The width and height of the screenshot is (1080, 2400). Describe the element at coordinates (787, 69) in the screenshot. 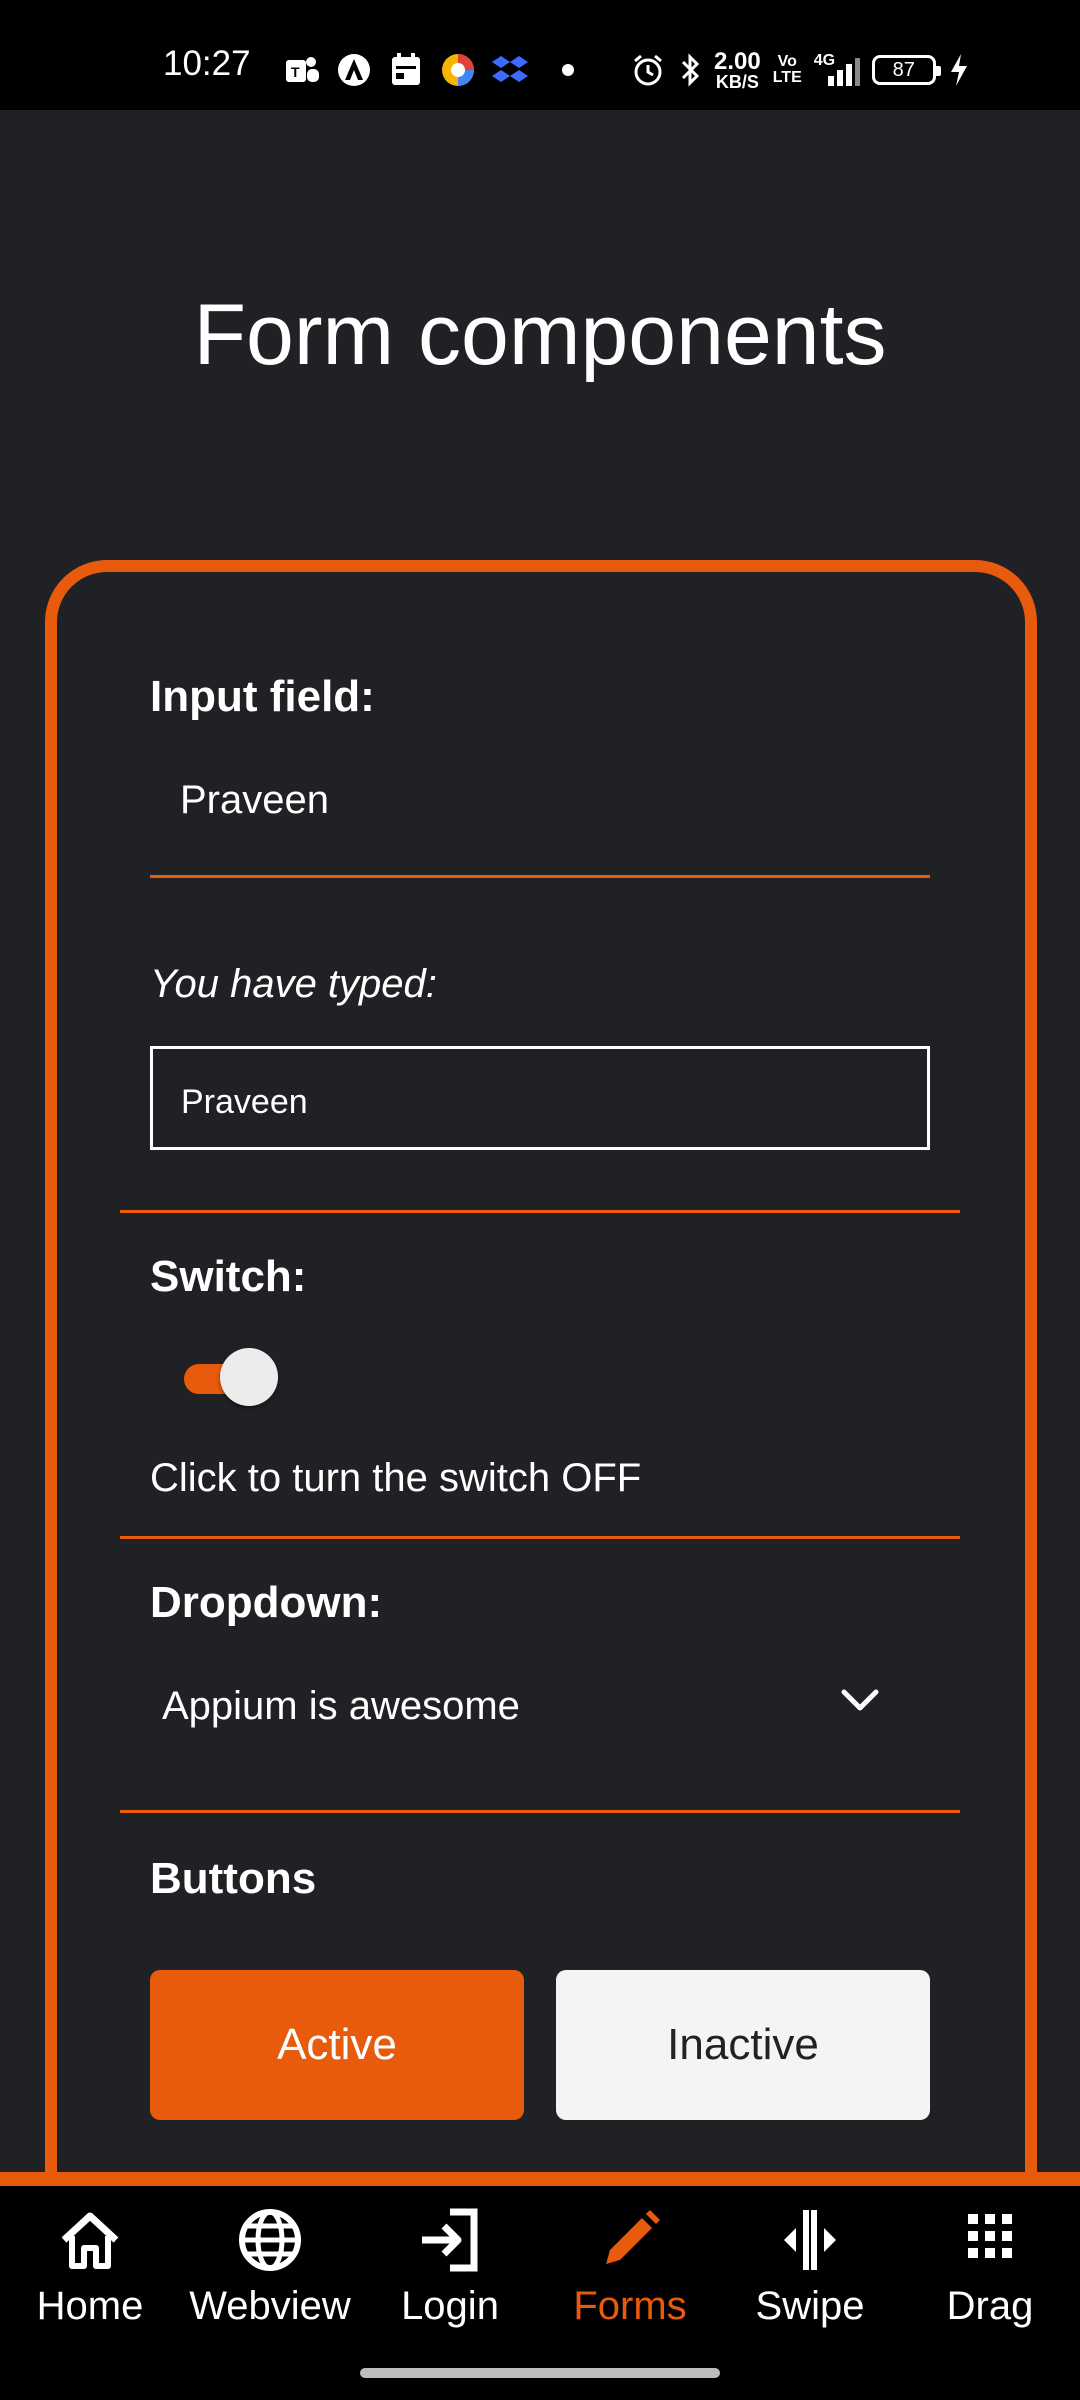

I see `volte-indicator: Vo LTE` at that location.